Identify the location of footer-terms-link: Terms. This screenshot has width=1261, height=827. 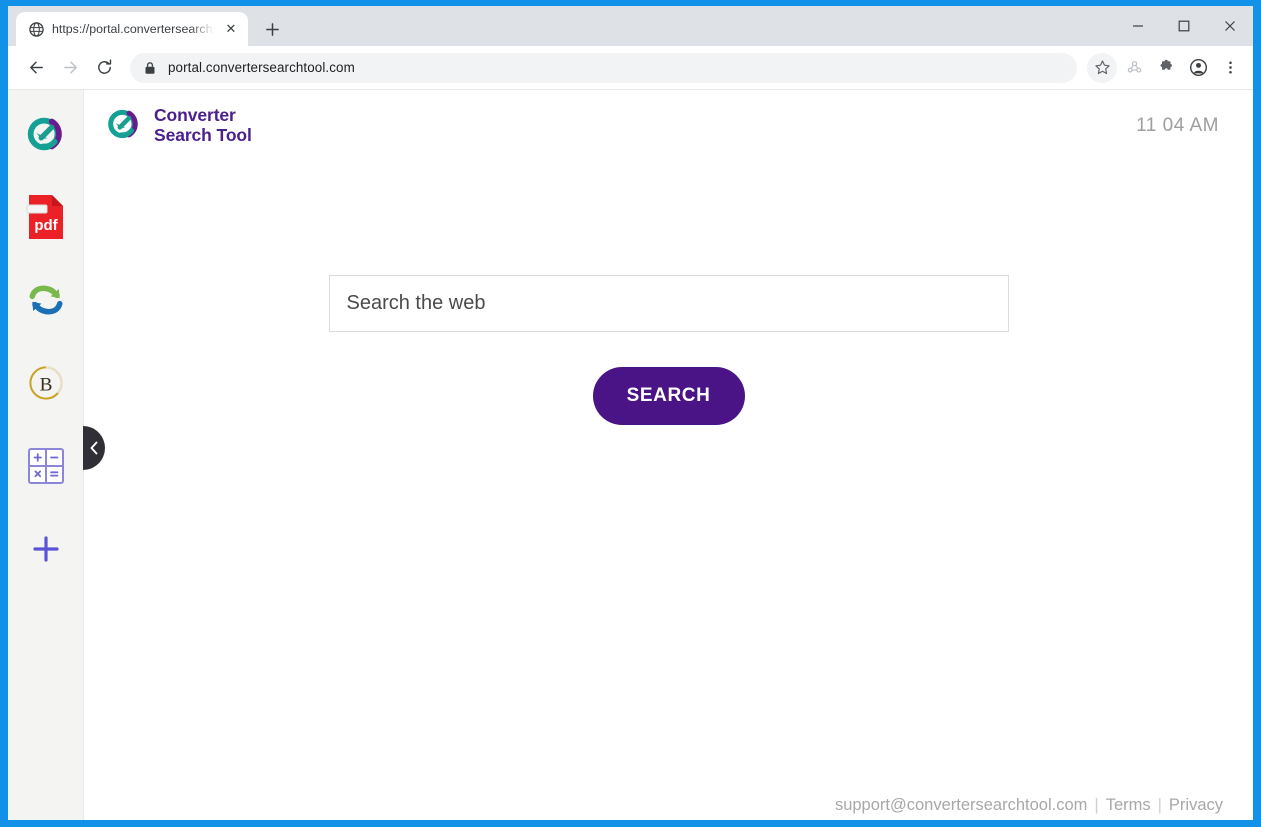
(1128, 805).